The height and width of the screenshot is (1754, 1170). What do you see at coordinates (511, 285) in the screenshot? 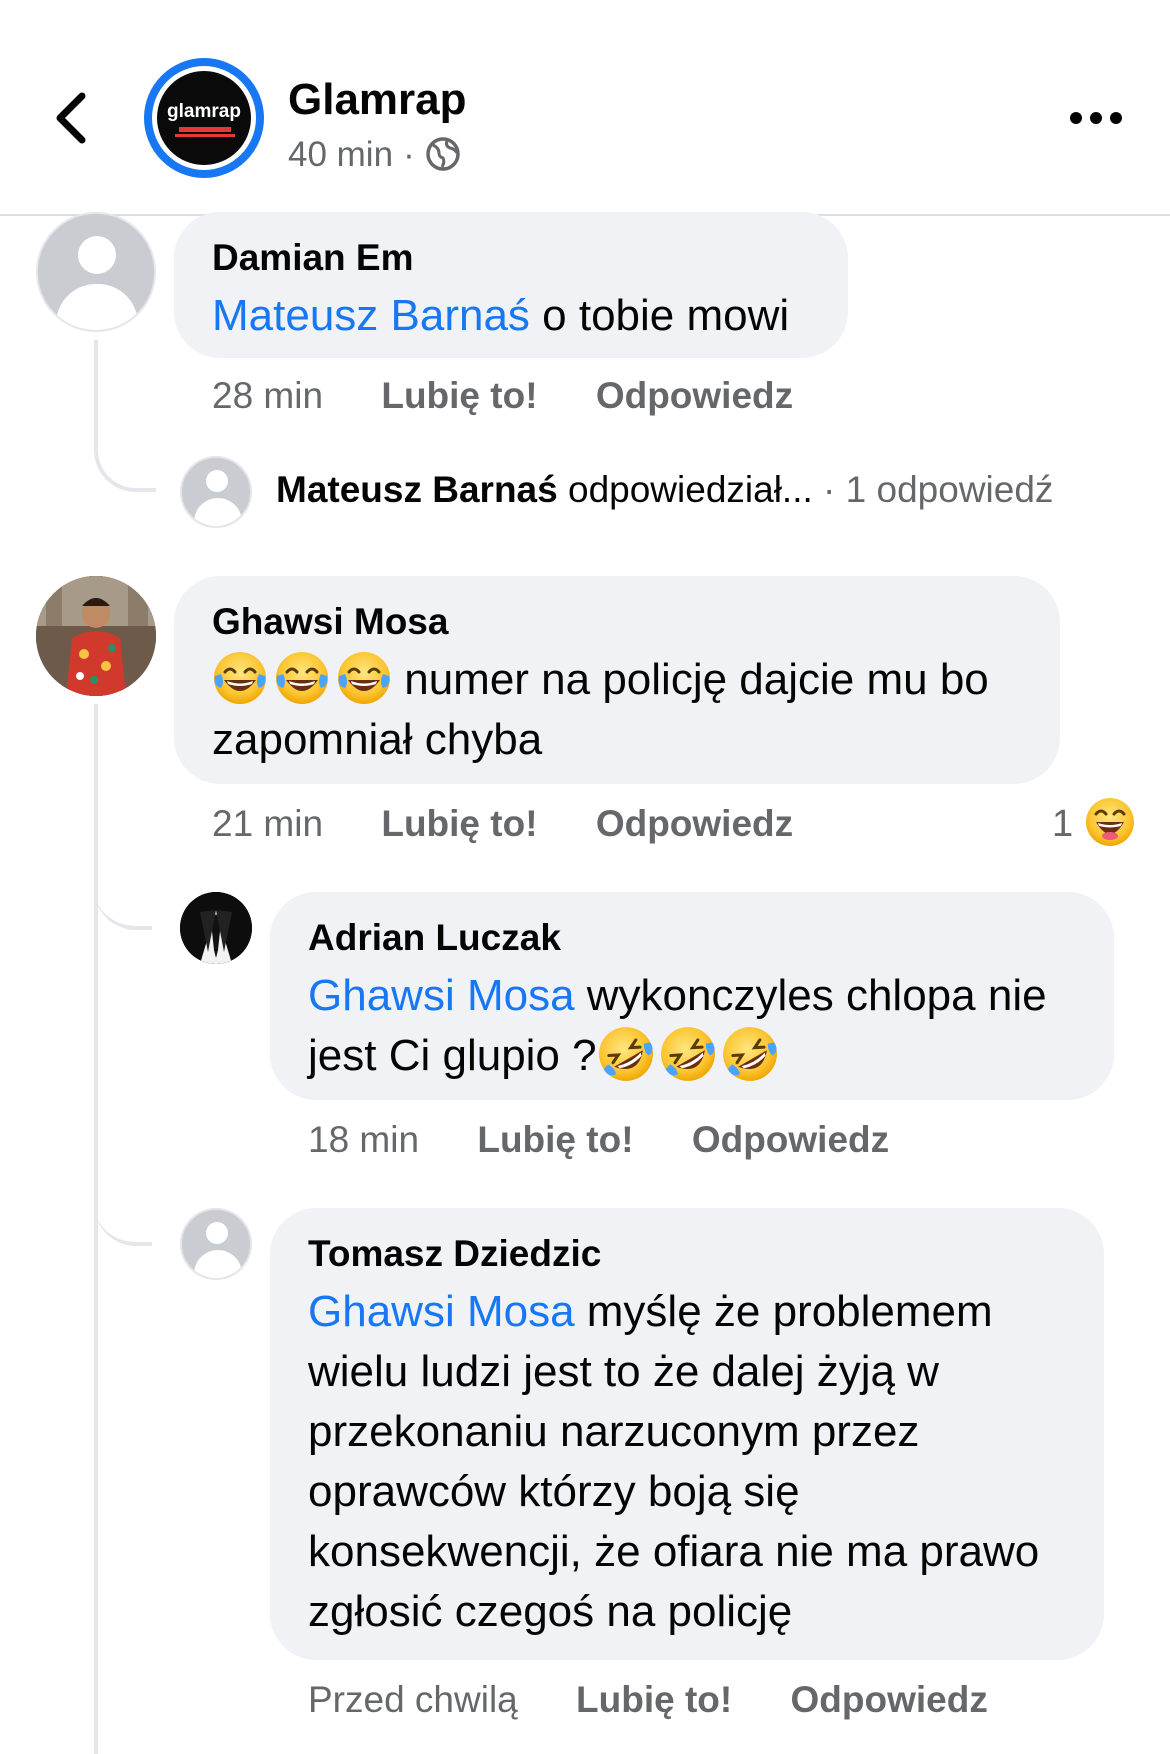
I see `comment-bubble: Damian Em Mateusz Barnaś o tobie mowi` at bounding box center [511, 285].